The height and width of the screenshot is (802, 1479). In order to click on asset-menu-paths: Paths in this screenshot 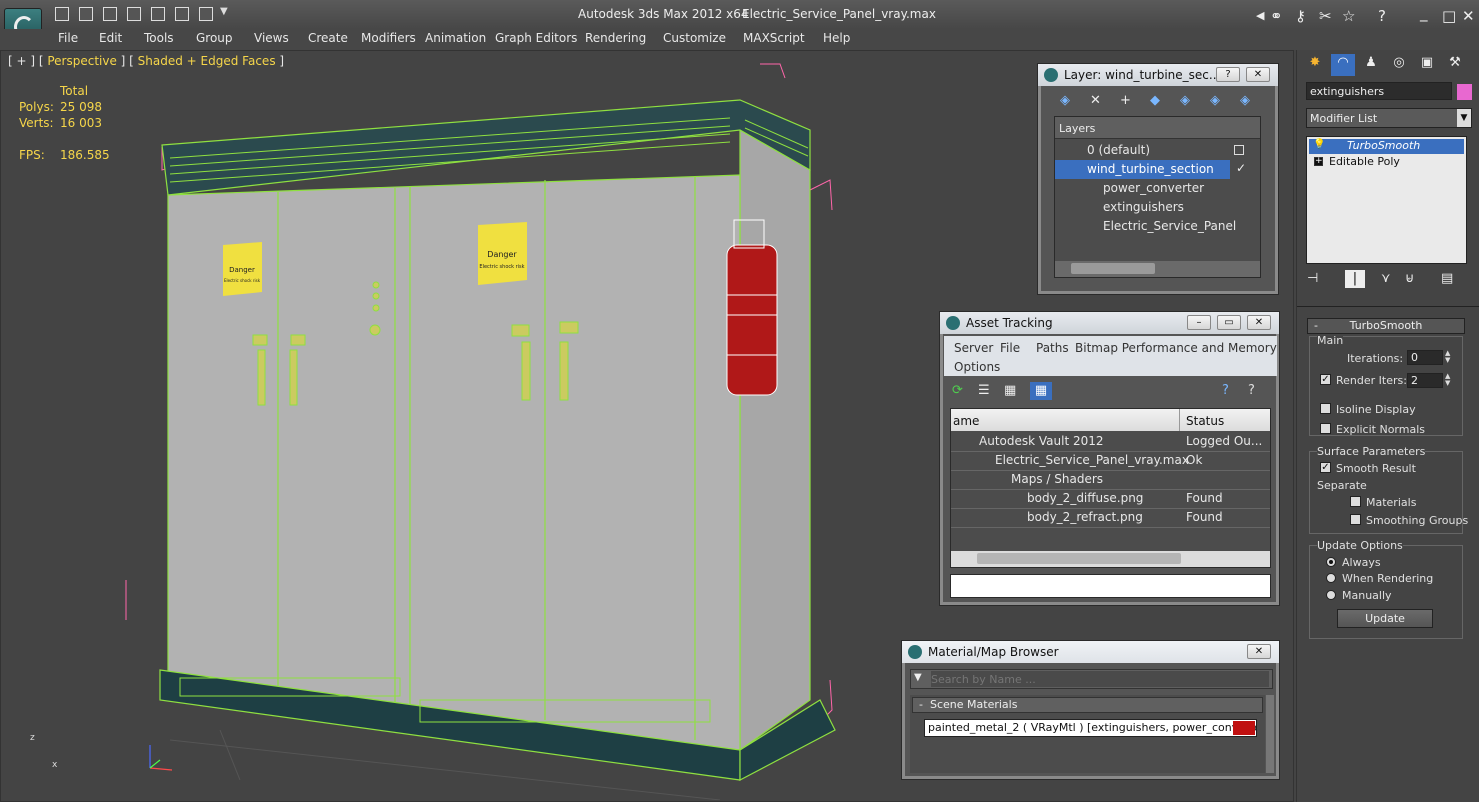, I will do `click(1052, 348)`.